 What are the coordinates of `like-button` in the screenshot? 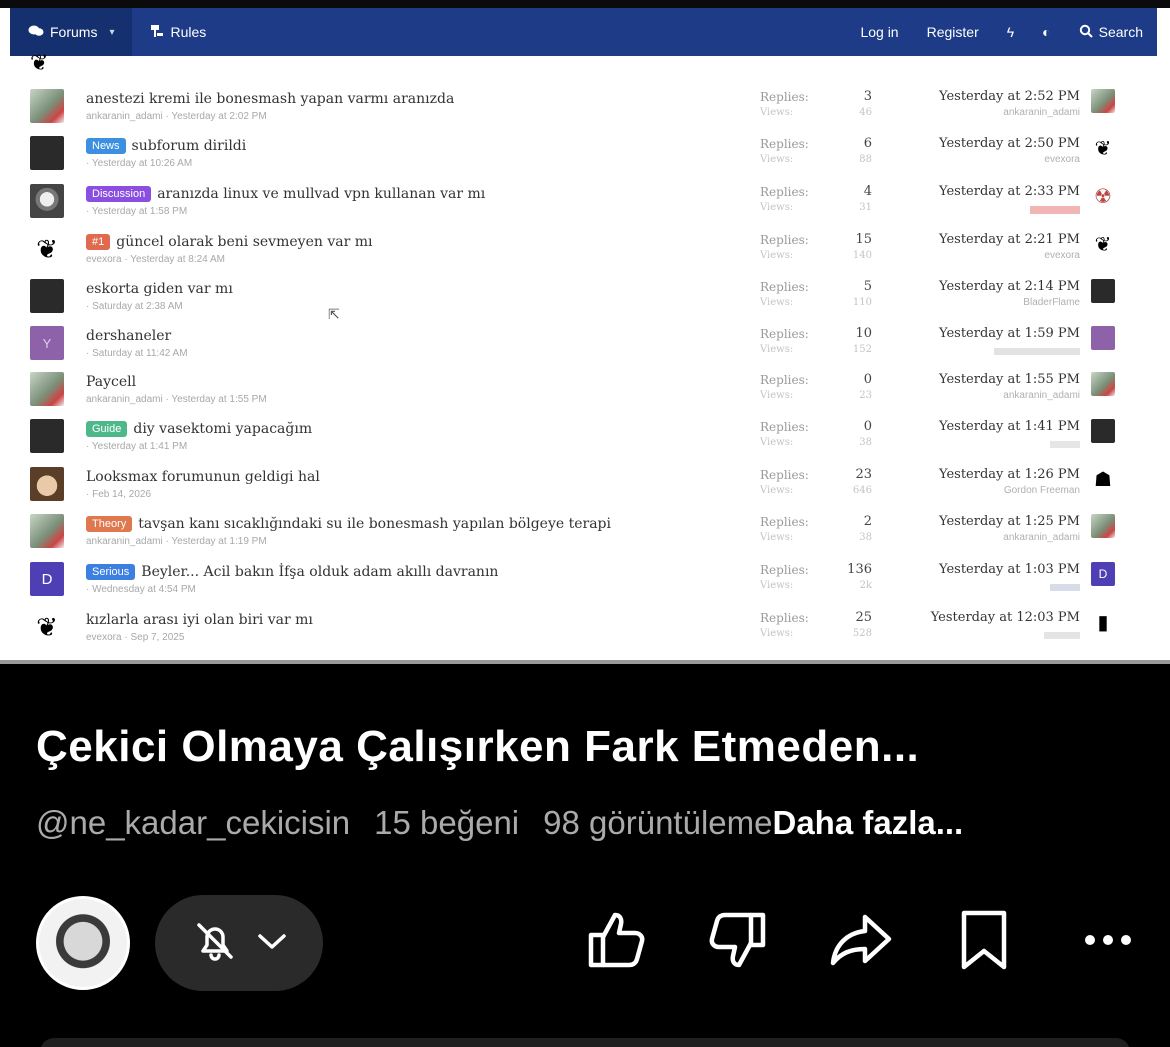 It's located at (616, 942).